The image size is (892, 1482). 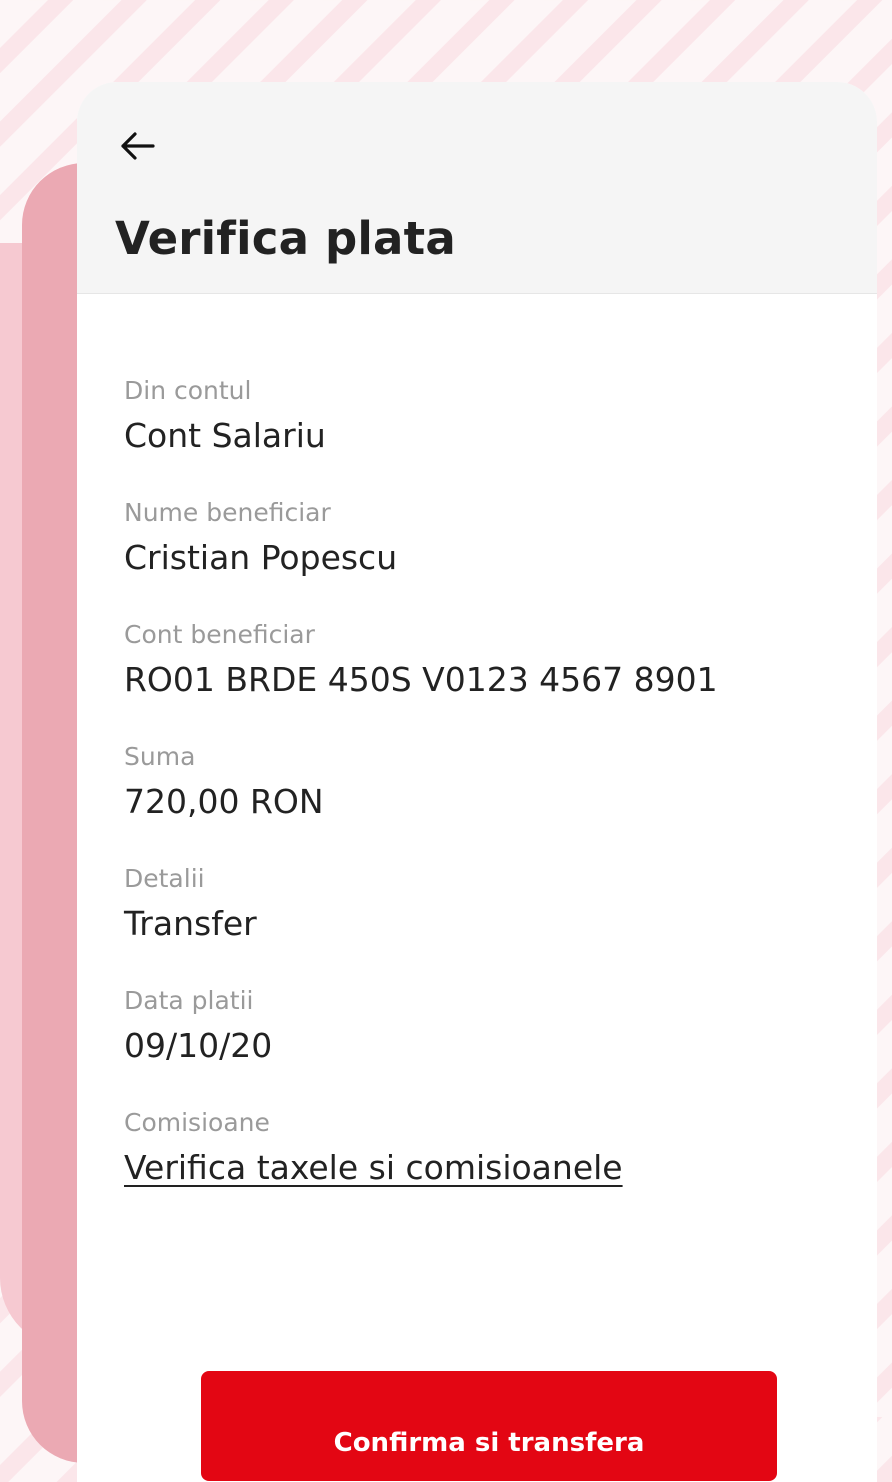 What do you see at coordinates (261, 557) in the screenshot?
I see `field-value: Cristian Popescu` at bounding box center [261, 557].